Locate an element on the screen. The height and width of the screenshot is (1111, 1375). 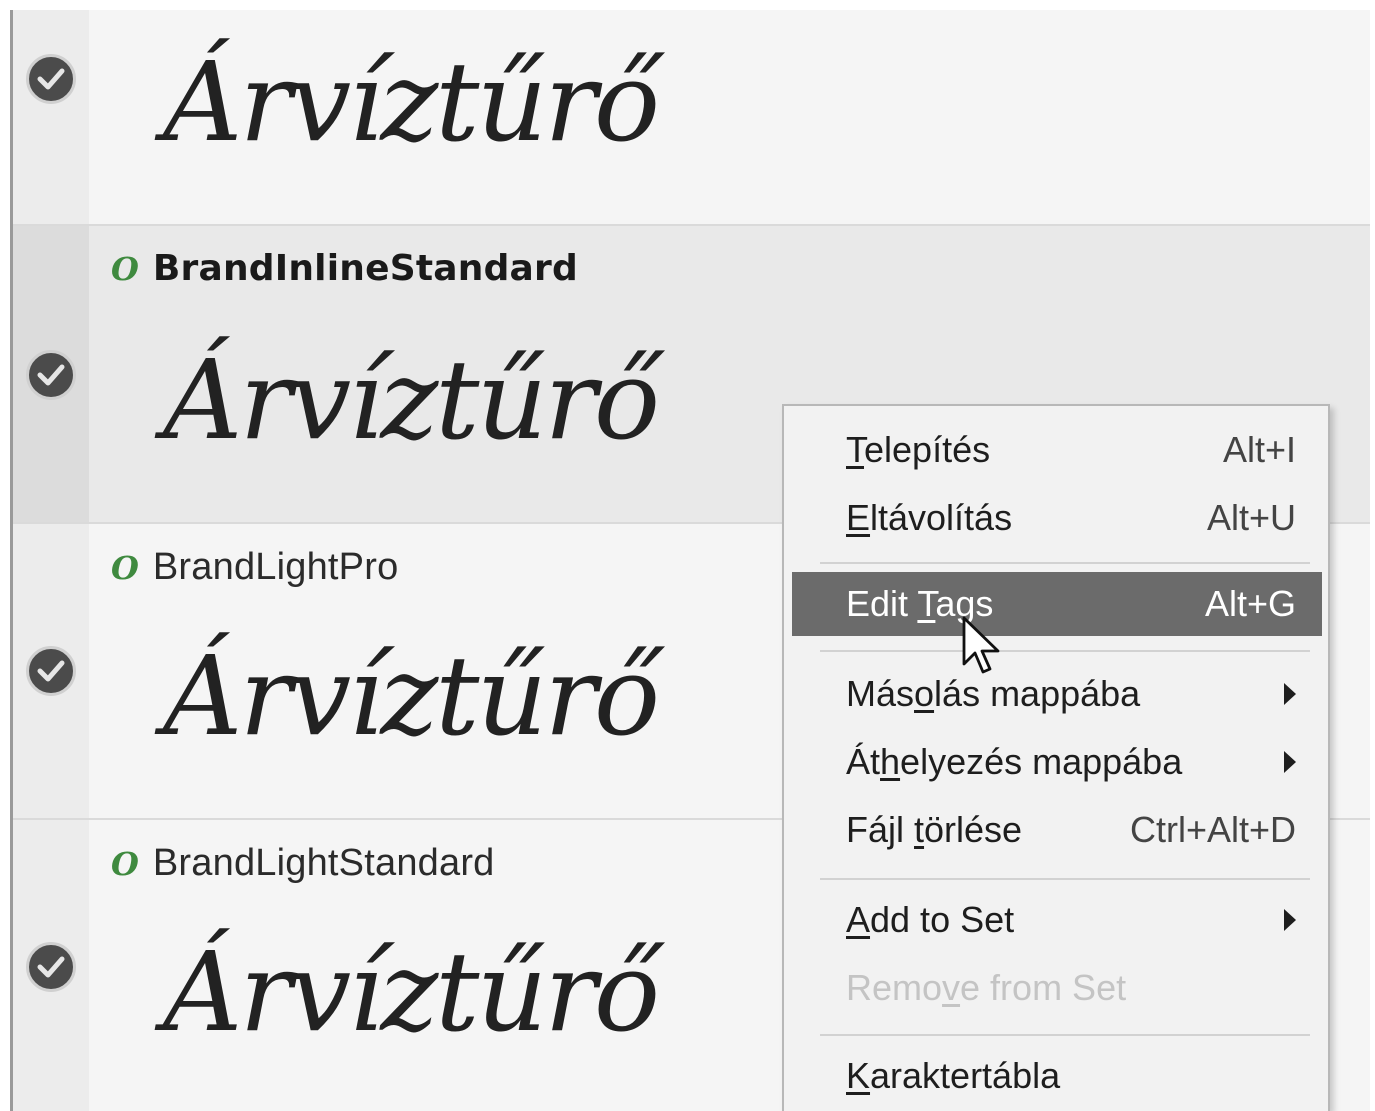
font-header: O BrandLightStandard is located at coordinates (303, 863).